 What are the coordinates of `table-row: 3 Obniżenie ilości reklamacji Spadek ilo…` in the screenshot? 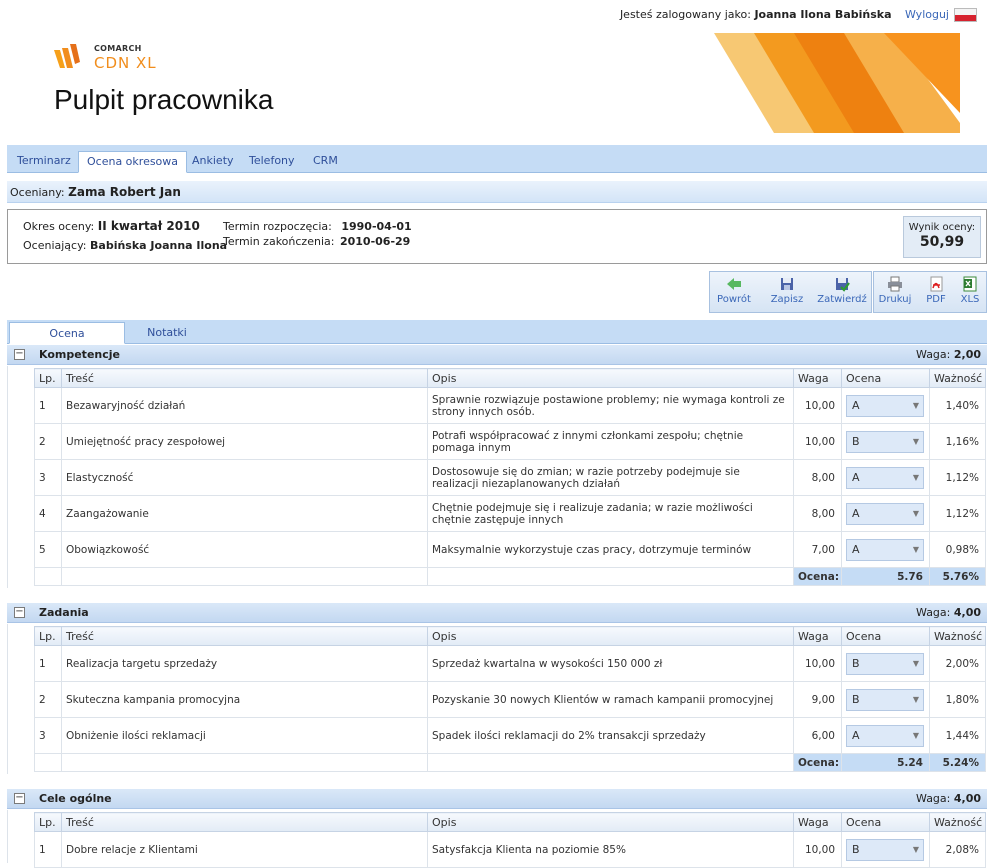 It's located at (510, 735).